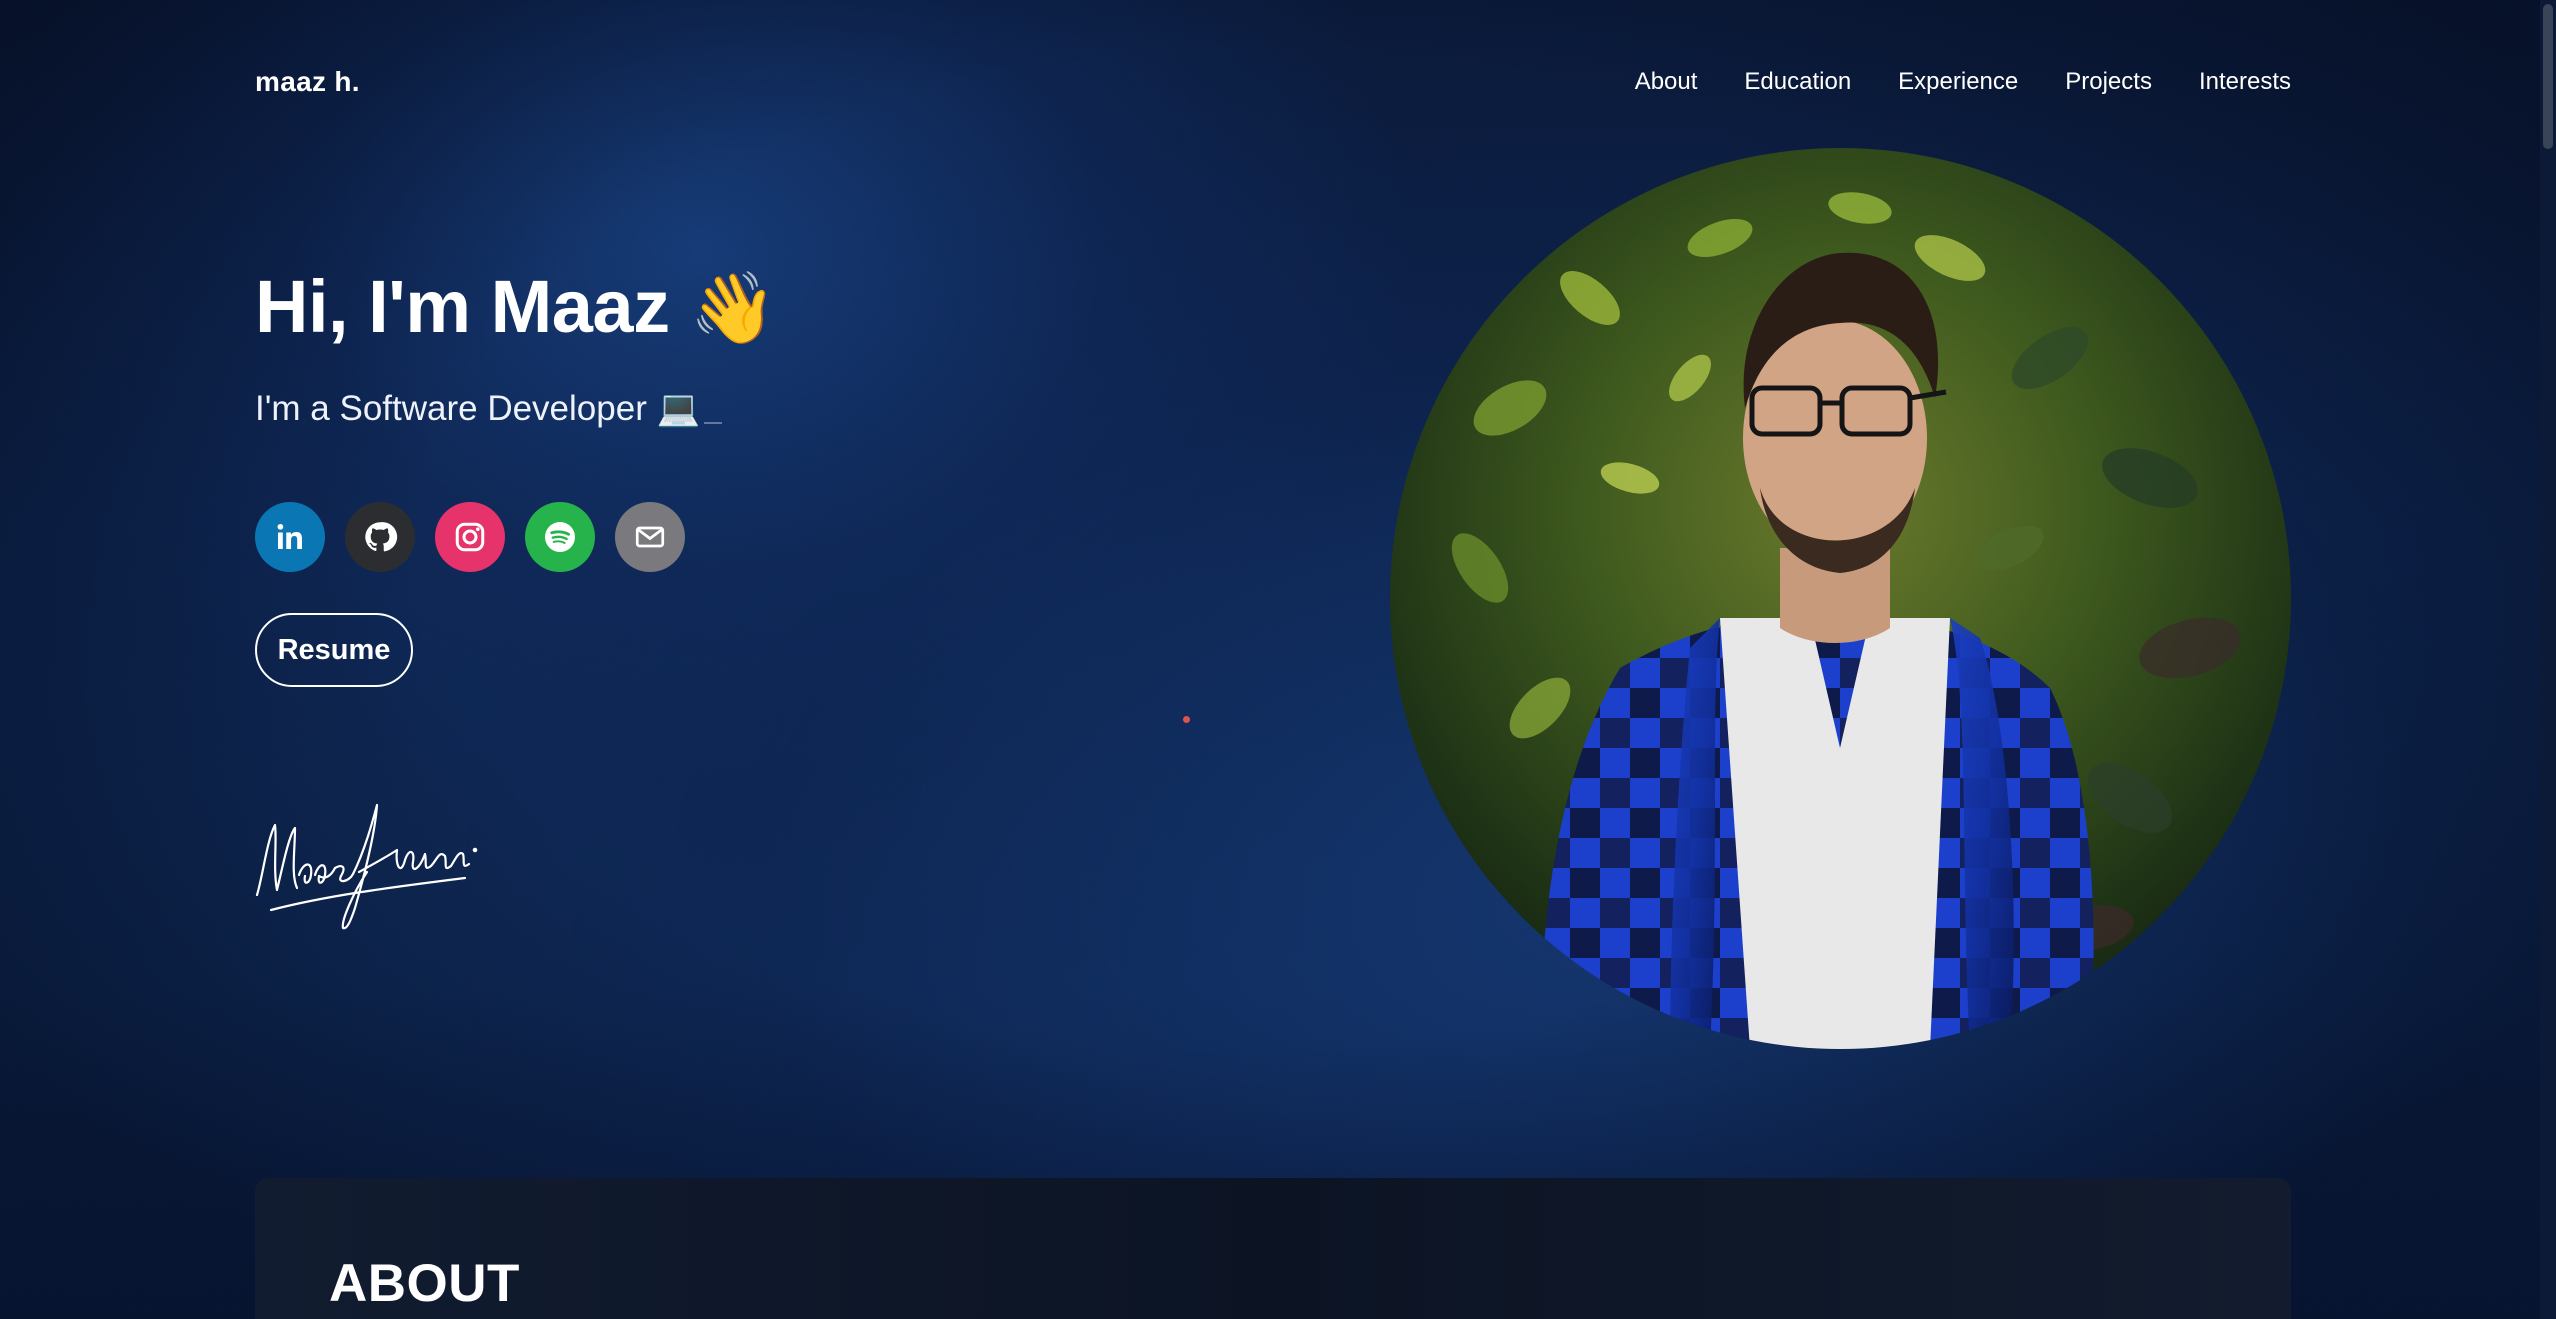 This screenshot has height=1319, width=2556. What do you see at coordinates (451, 408) in the screenshot?
I see `hero-subtitle-text: I'm a Software Developer` at bounding box center [451, 408].